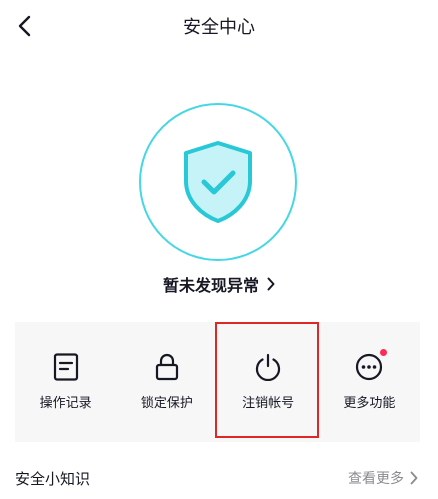 This screenshot has width=438, height=499. Describe the element at coordinates (166, 403) in the screenshot. I see `function-label: 锁定保护` at that location.